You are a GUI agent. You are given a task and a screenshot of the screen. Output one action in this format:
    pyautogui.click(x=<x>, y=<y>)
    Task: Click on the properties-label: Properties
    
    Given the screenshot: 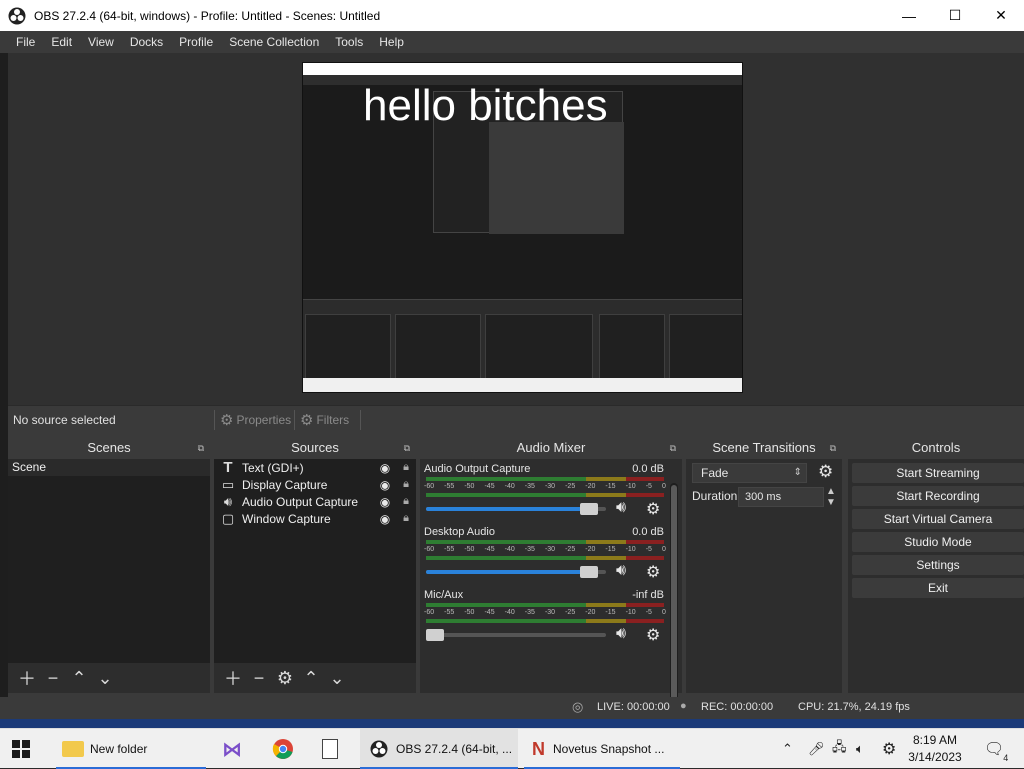 What is the action you would take?
    pyautogui.click(x=264, y=420)
    